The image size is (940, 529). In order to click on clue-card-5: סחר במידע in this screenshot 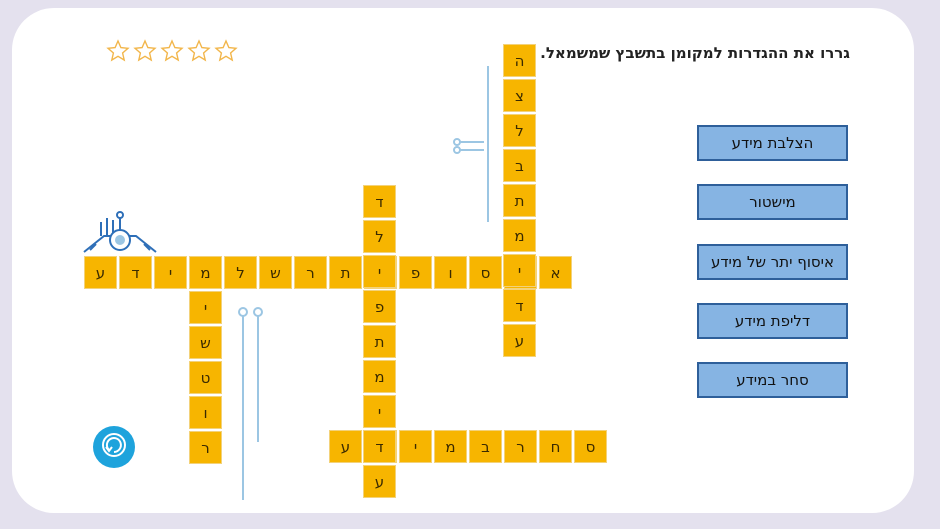, I will do `click(772, 380)`.